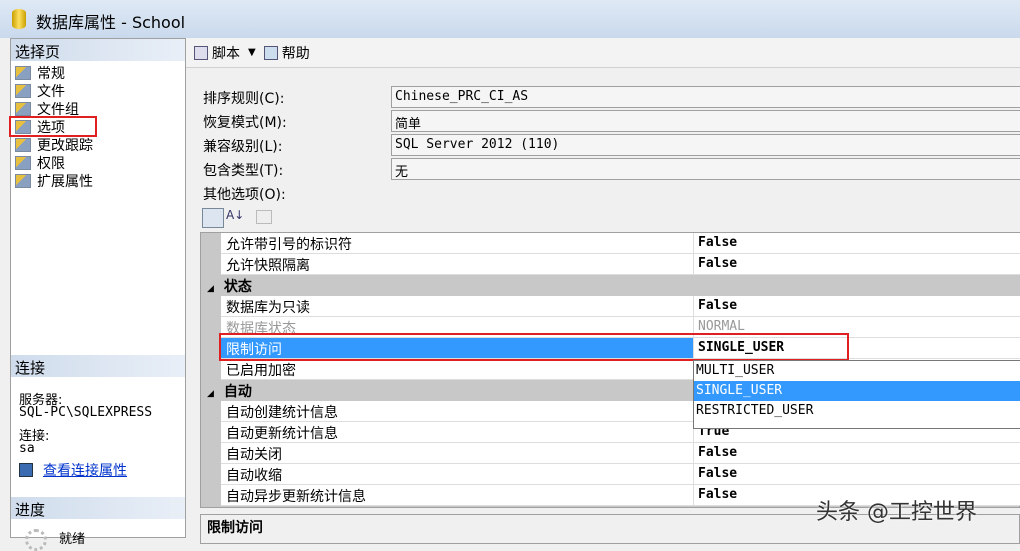 The width and height of the screenshot is (1020, 551). What do you see at coordinates (896, 512) in the screenshot?
I see `watermark: 头条 @工控世界` at bounding box center [896, 512].